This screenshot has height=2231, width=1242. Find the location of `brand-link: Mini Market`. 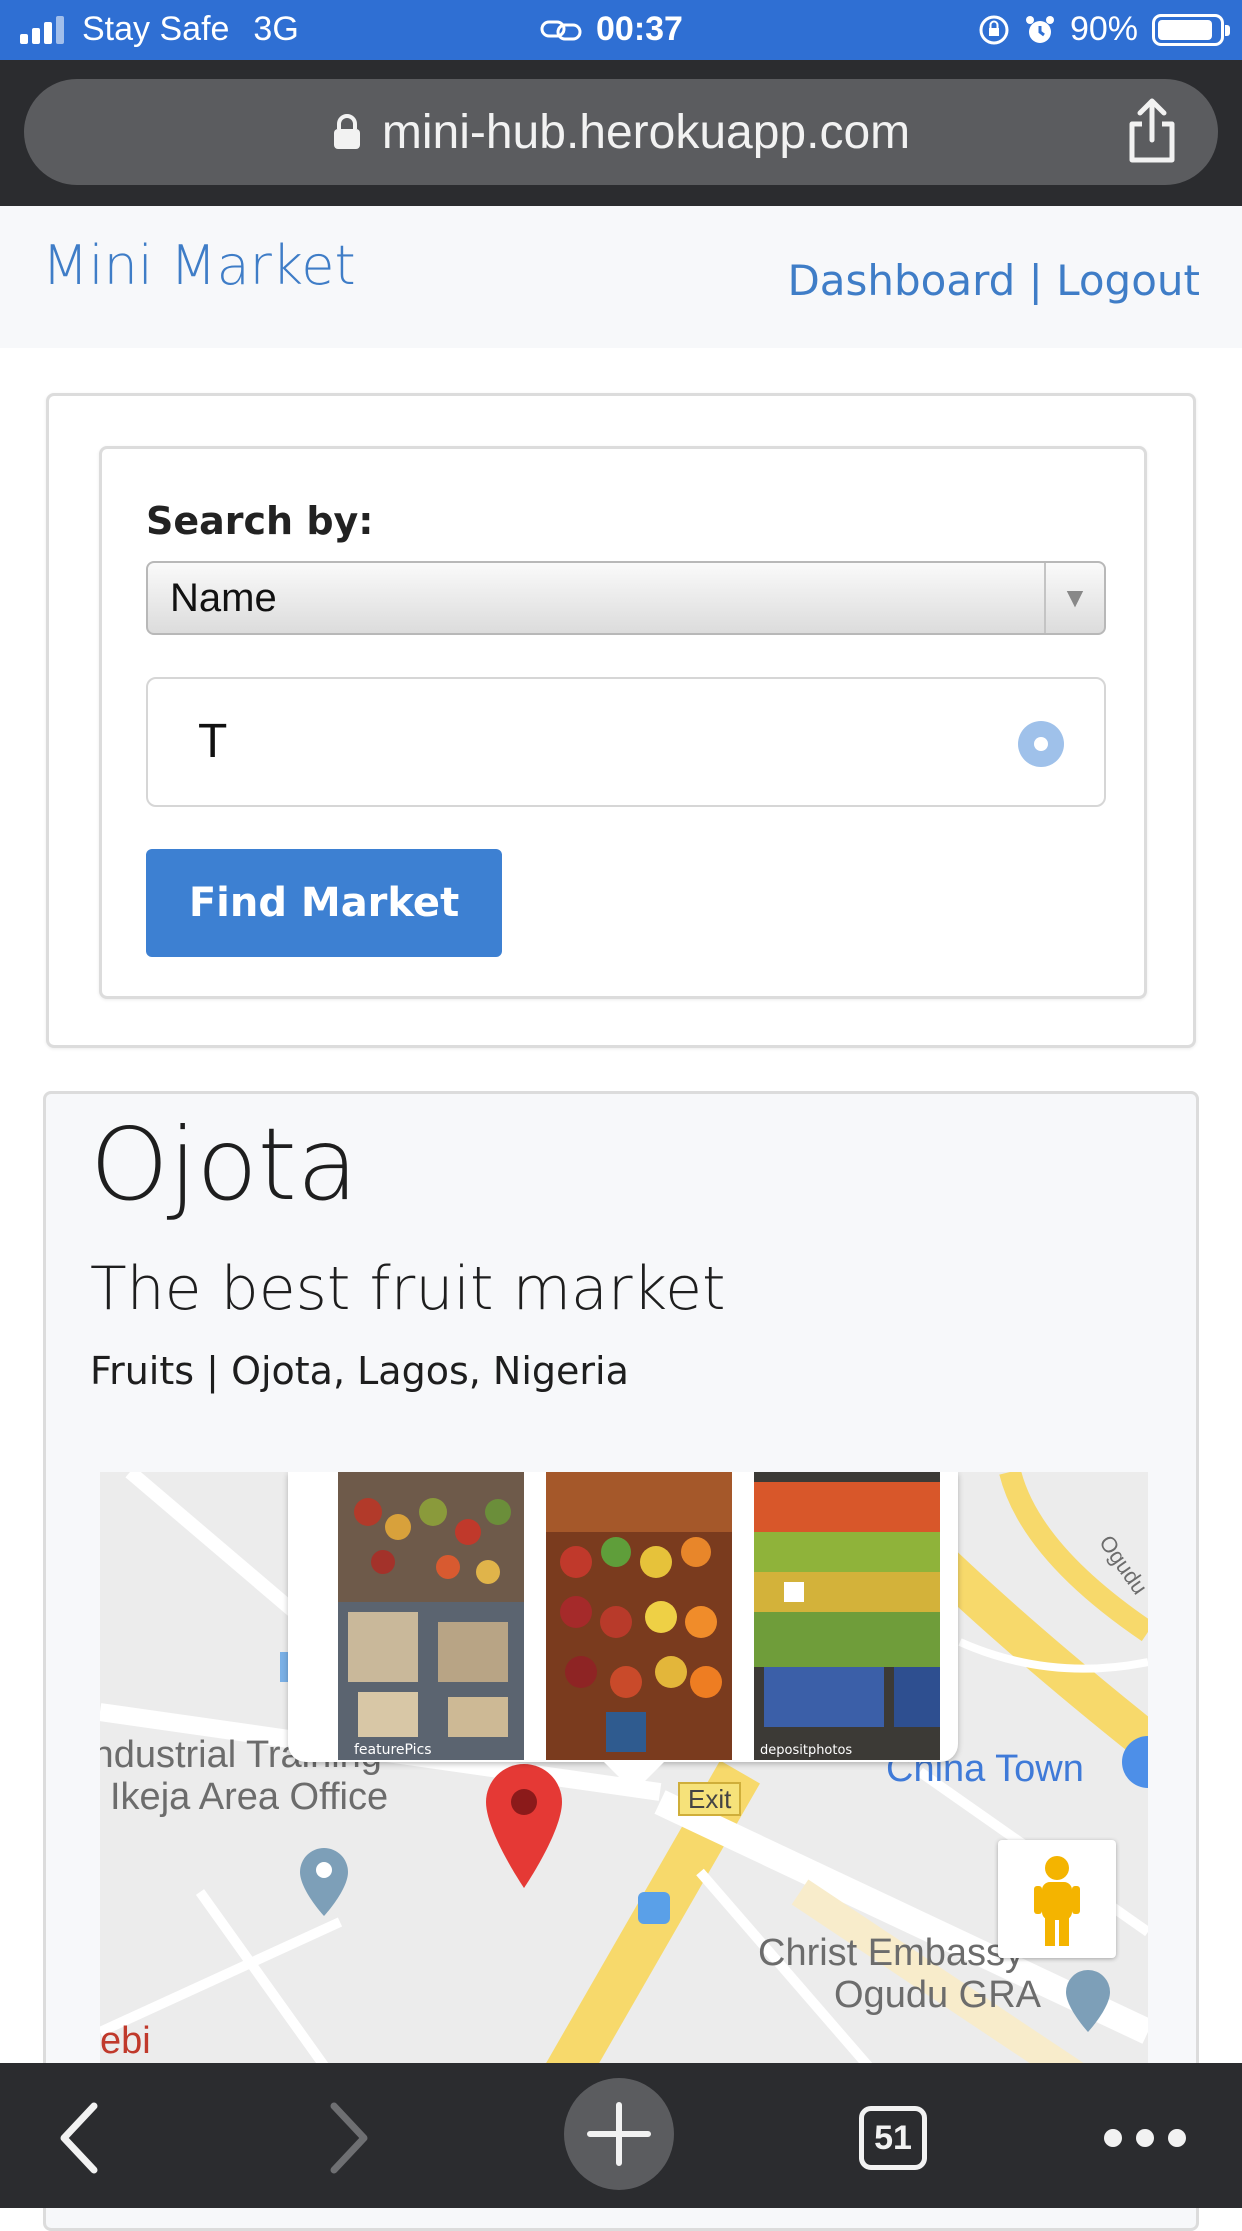

brand-link: Mini Market is located at coordinates (199, 265).